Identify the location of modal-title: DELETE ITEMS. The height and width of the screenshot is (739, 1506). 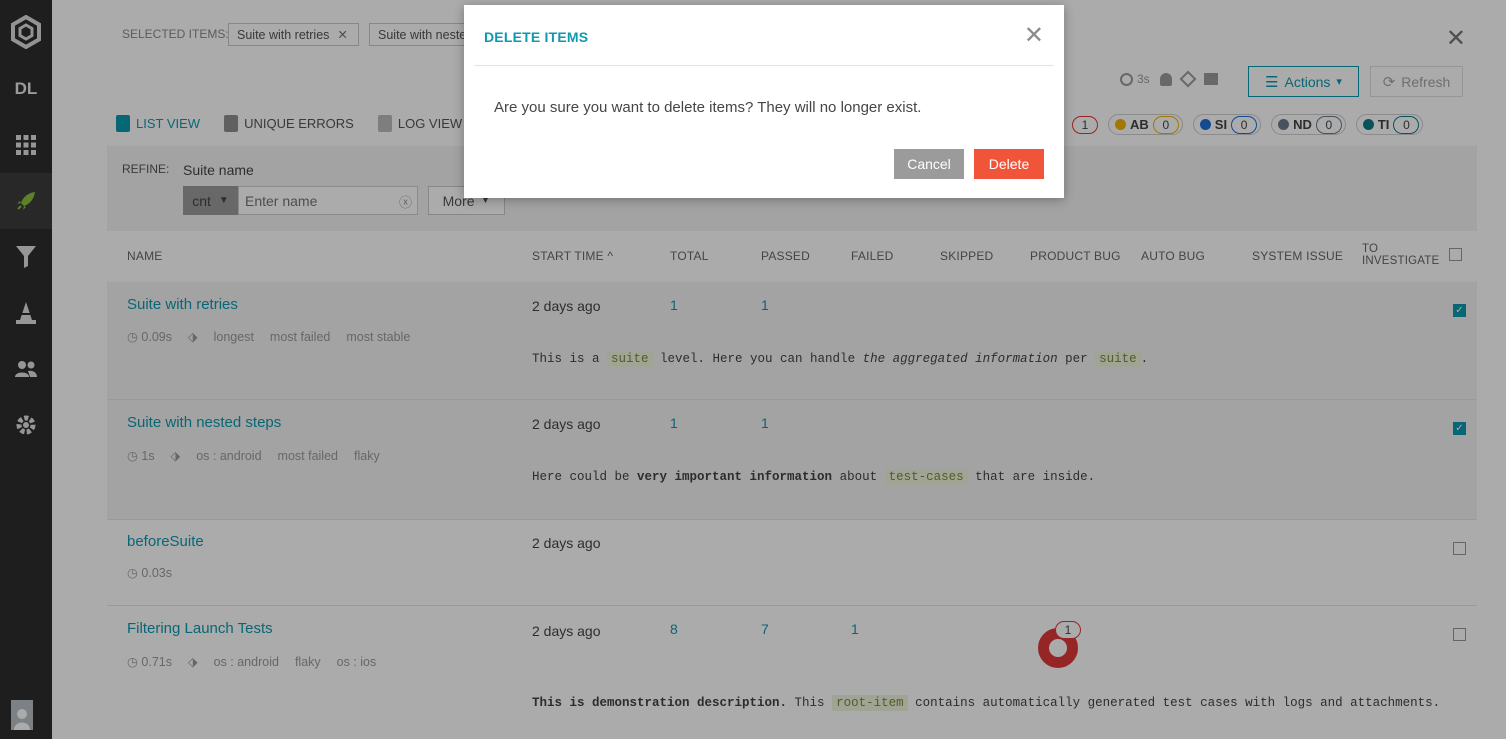
(536, 37).